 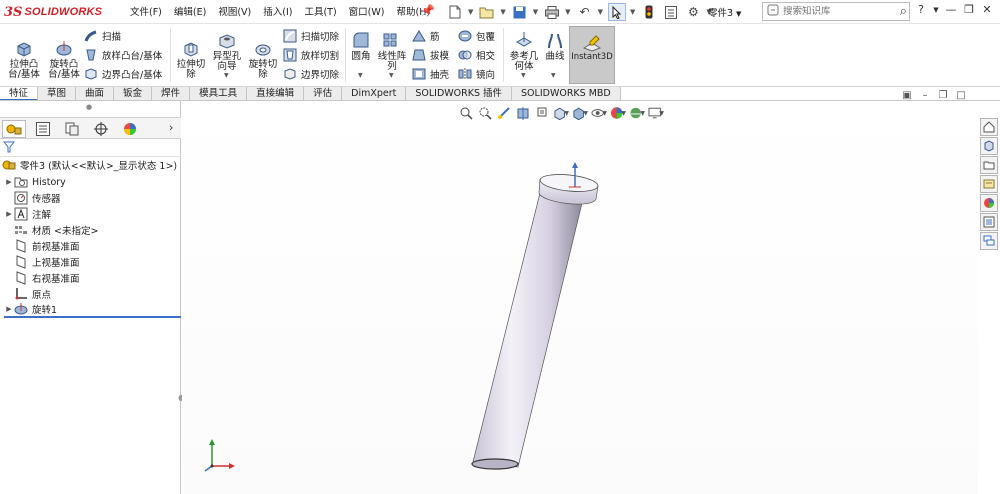 I want to click on help-button: ?, so click(x=921, y=9).